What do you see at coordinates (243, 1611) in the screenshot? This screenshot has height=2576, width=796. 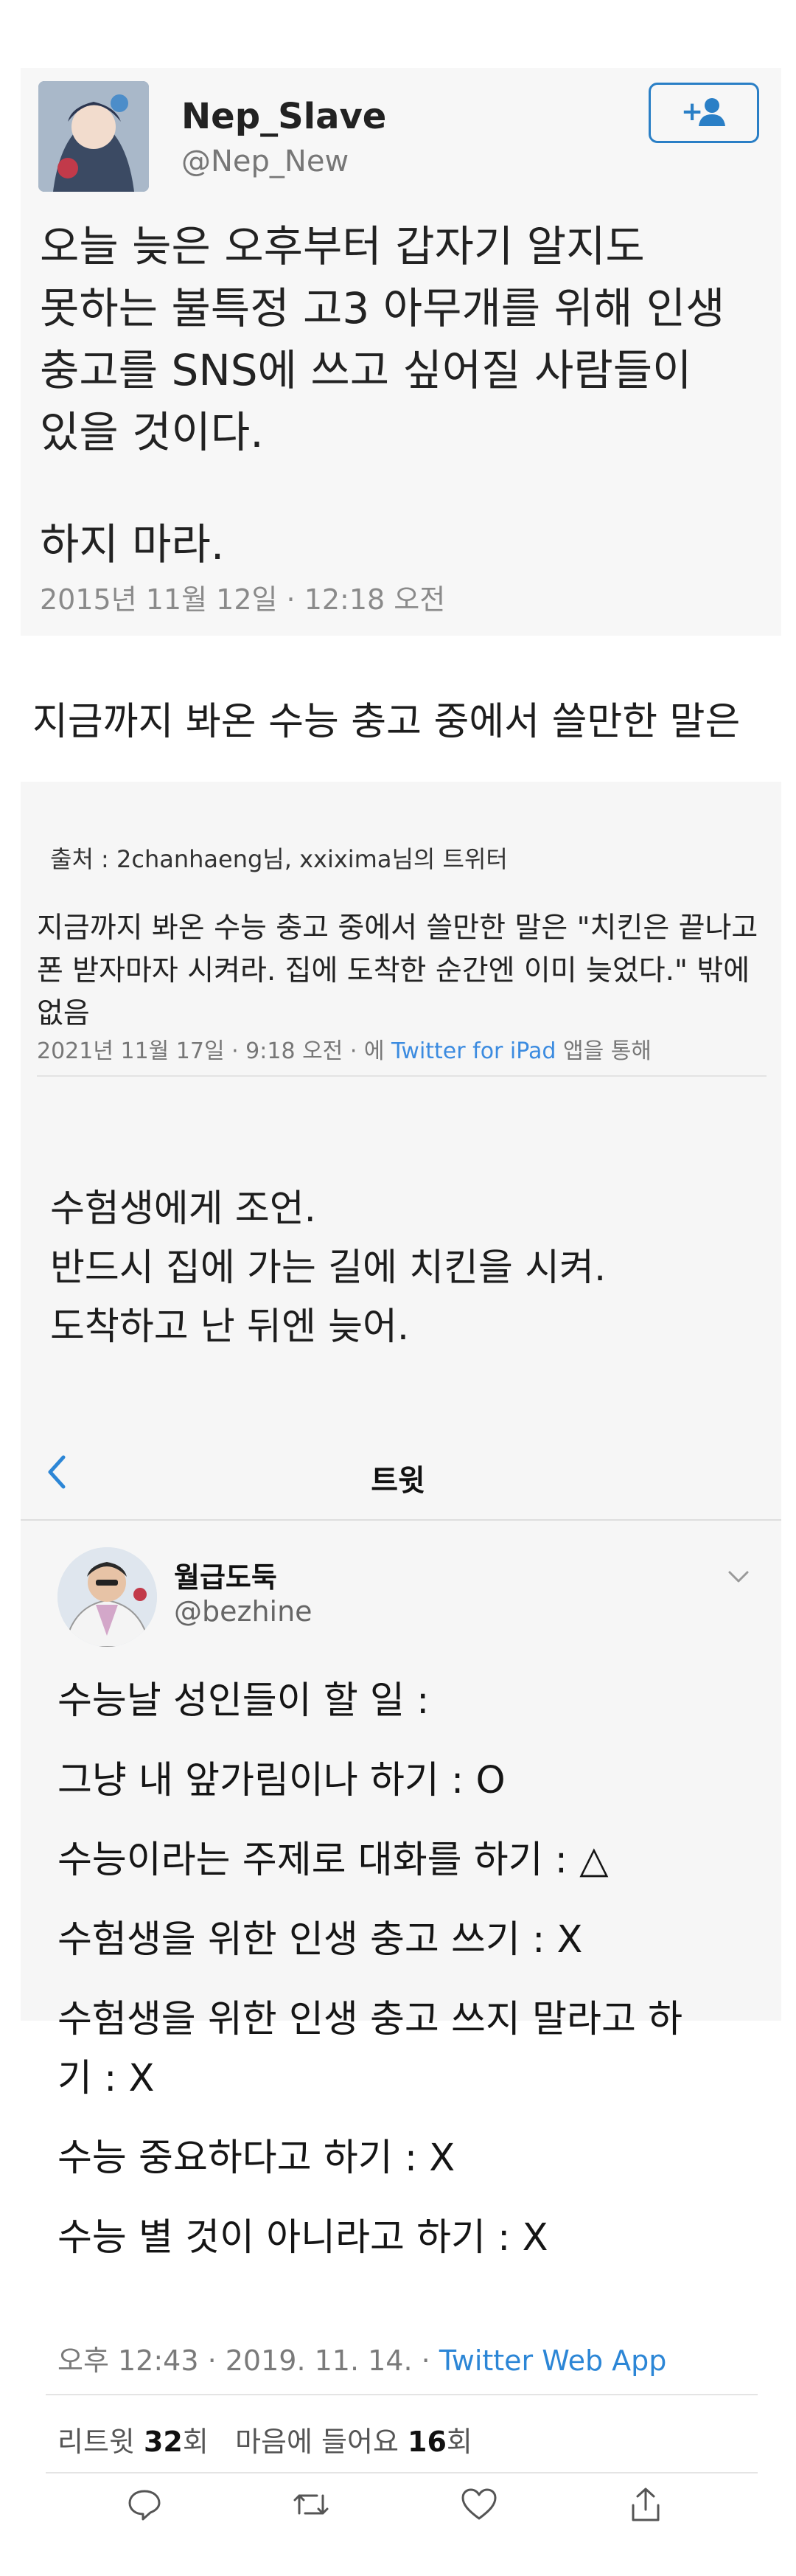 I see `author-handle: @bezhine` at bounding box center [243, 1611].